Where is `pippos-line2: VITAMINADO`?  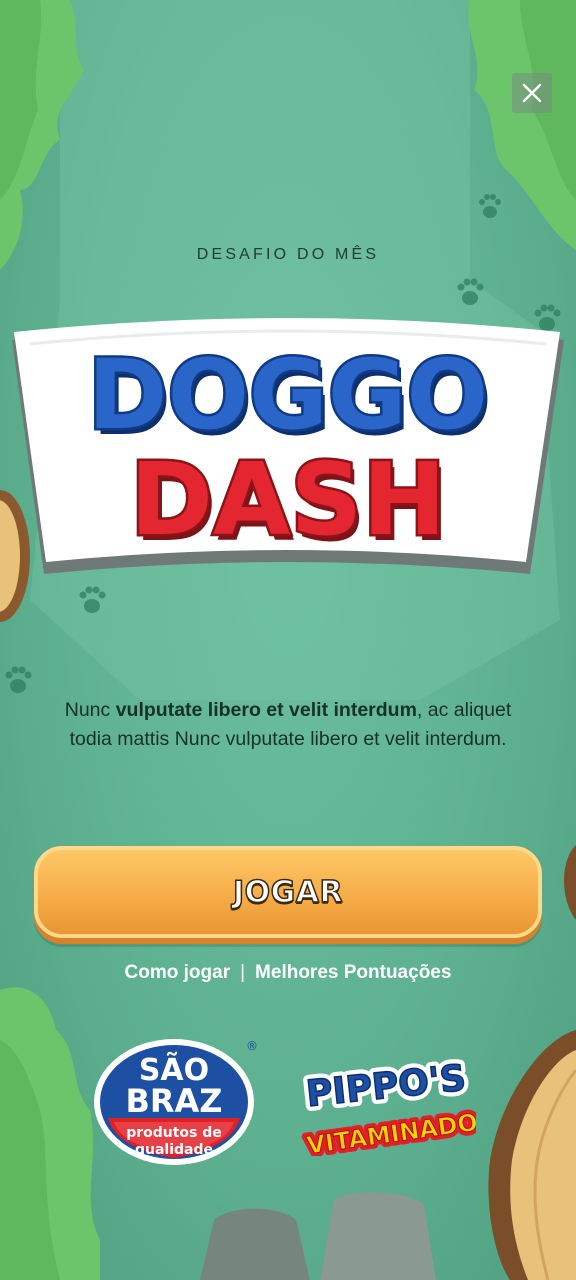
pippos-line2: VITAMINADO is located at coordinates (390, 1132).